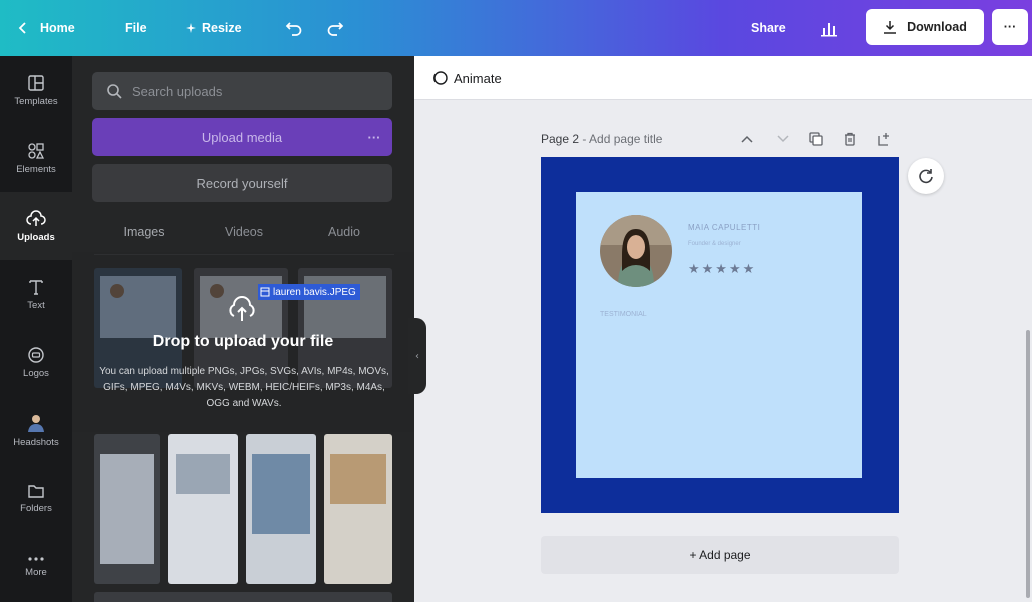 The width and height of the screenshot is (1032, 602). What do you see at coordinates (937, 27) in the screenshot?
I see `download-label: Download` at bounding box center [937, 27].